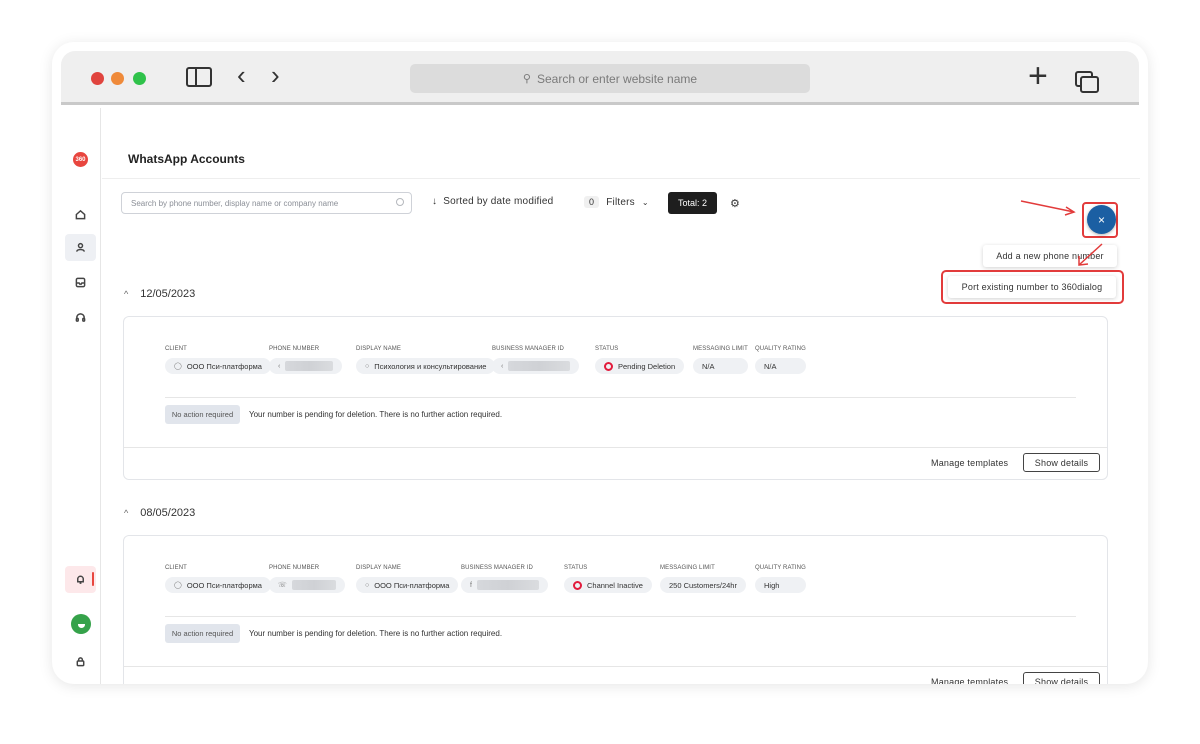  I want to click on quality-pill: N/A, so click(780, 366).